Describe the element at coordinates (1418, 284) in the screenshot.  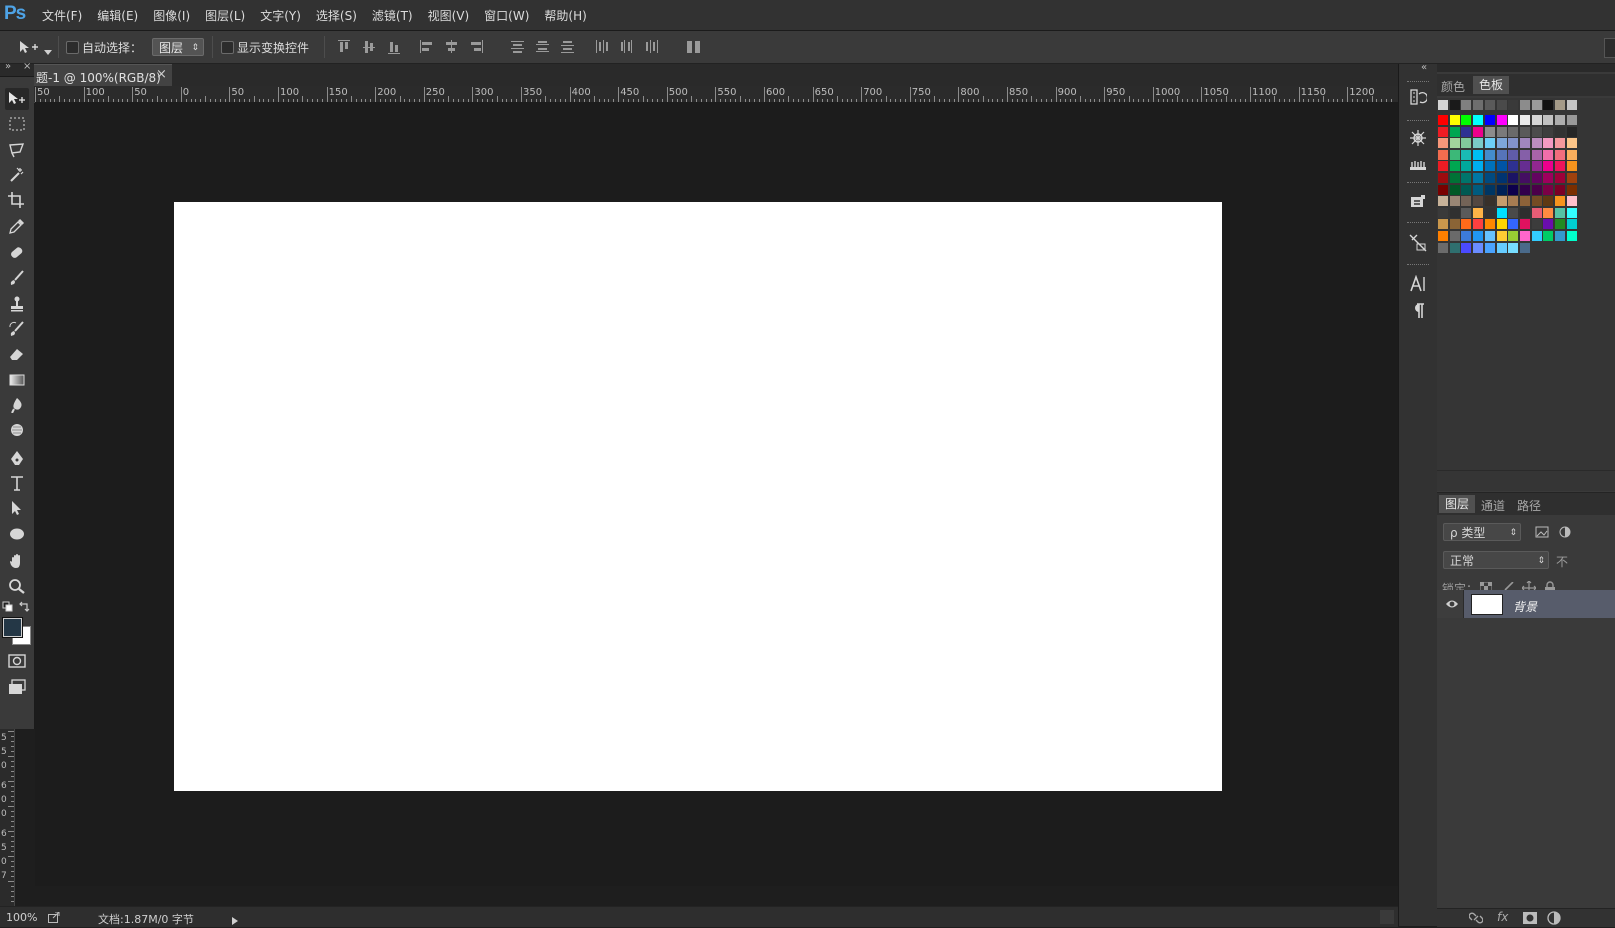
I see `character-panel-icon` at that location.